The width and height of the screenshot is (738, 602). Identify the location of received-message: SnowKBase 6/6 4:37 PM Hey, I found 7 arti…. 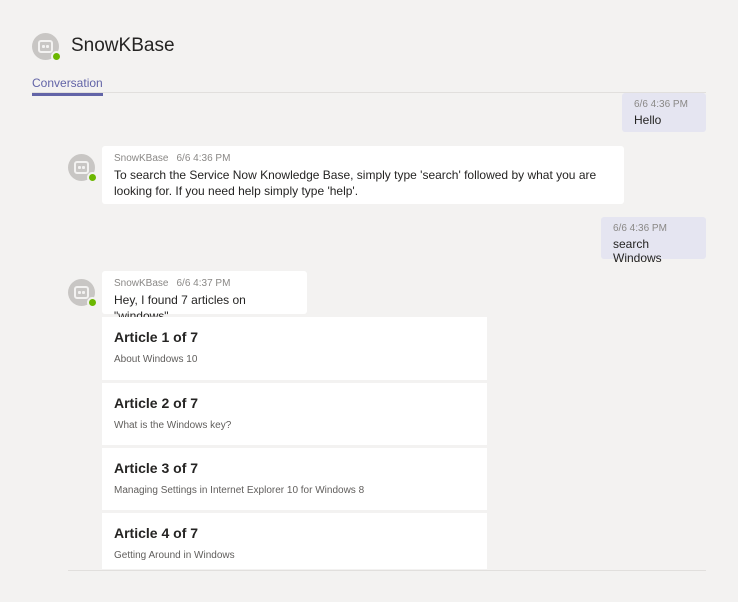
(204, 297).